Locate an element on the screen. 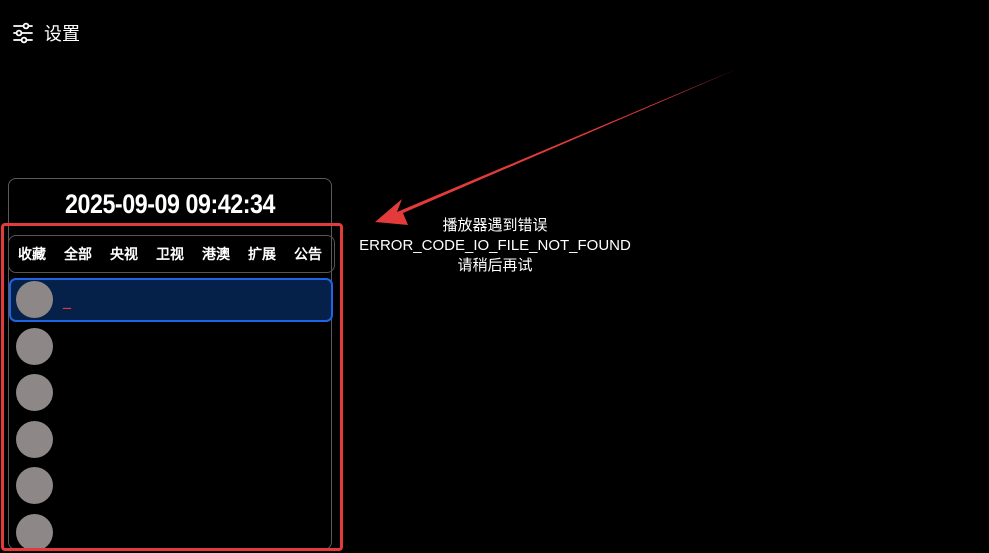  tab-extended: 扩展 is located at coordinates (262, 254).